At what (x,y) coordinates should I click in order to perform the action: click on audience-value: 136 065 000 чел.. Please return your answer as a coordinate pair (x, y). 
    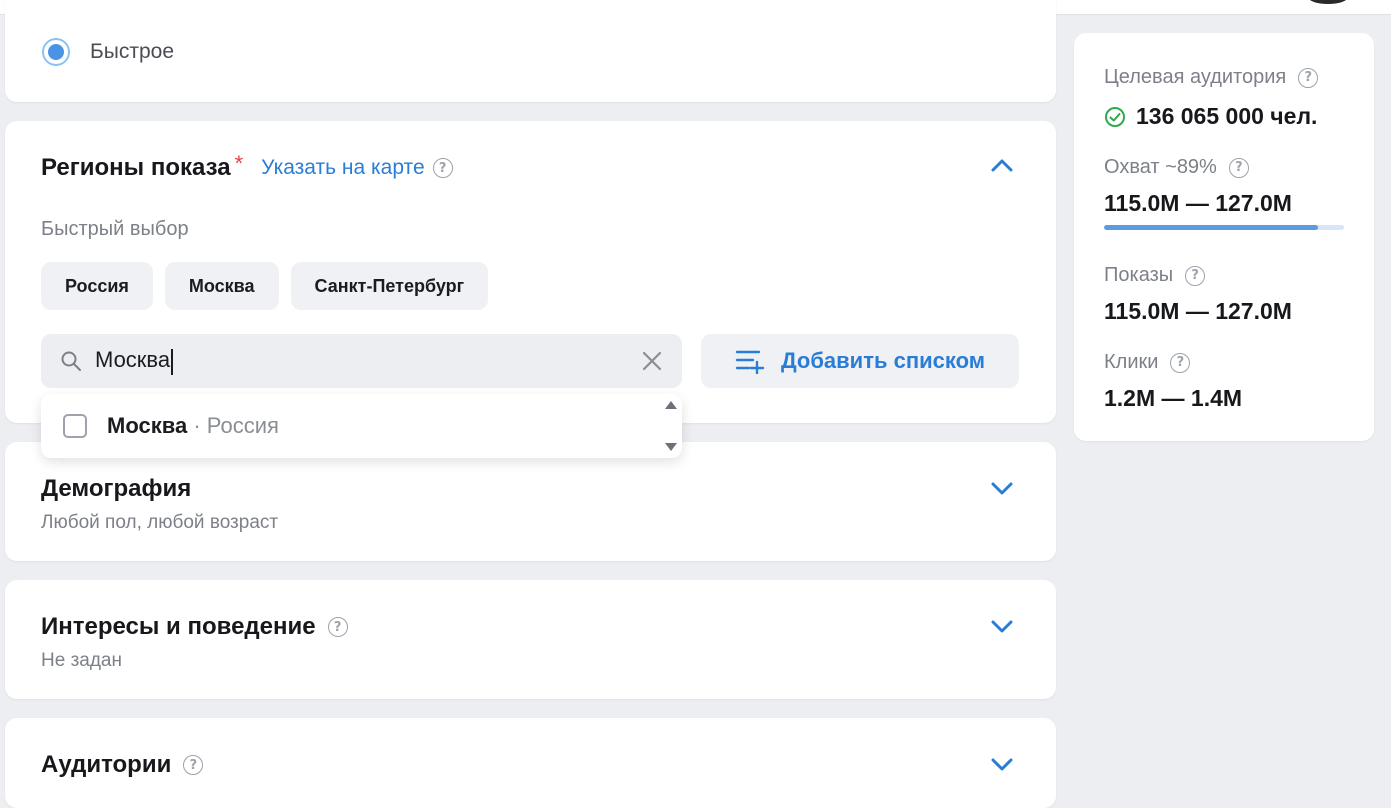
    Looking at the image, I should click on (1210, 116).